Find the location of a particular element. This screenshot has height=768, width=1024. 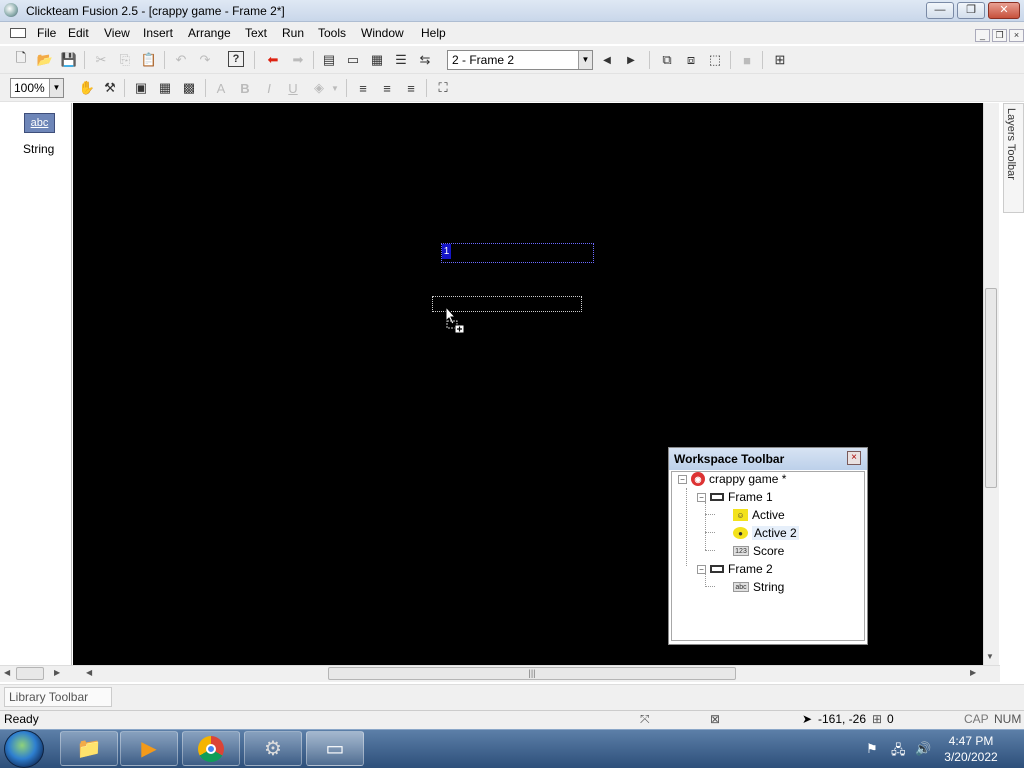

hand-tool-icon: ✋ is located at coordinates (87, 88).